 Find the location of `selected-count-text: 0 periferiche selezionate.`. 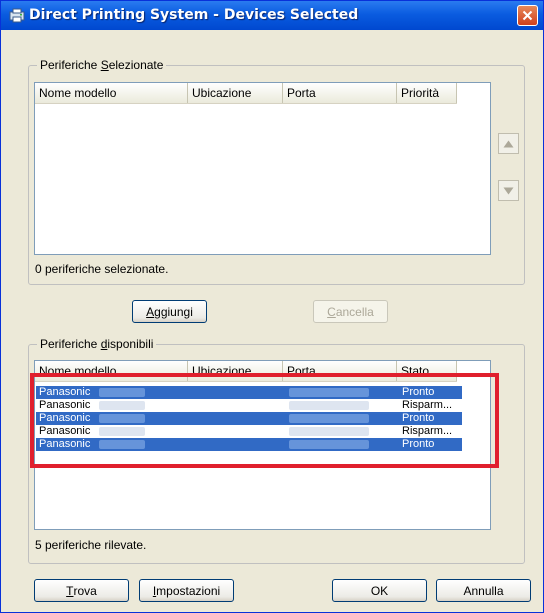

selected-count-text: 0 periferiche selezionate. is located at coordinates (102, 269).